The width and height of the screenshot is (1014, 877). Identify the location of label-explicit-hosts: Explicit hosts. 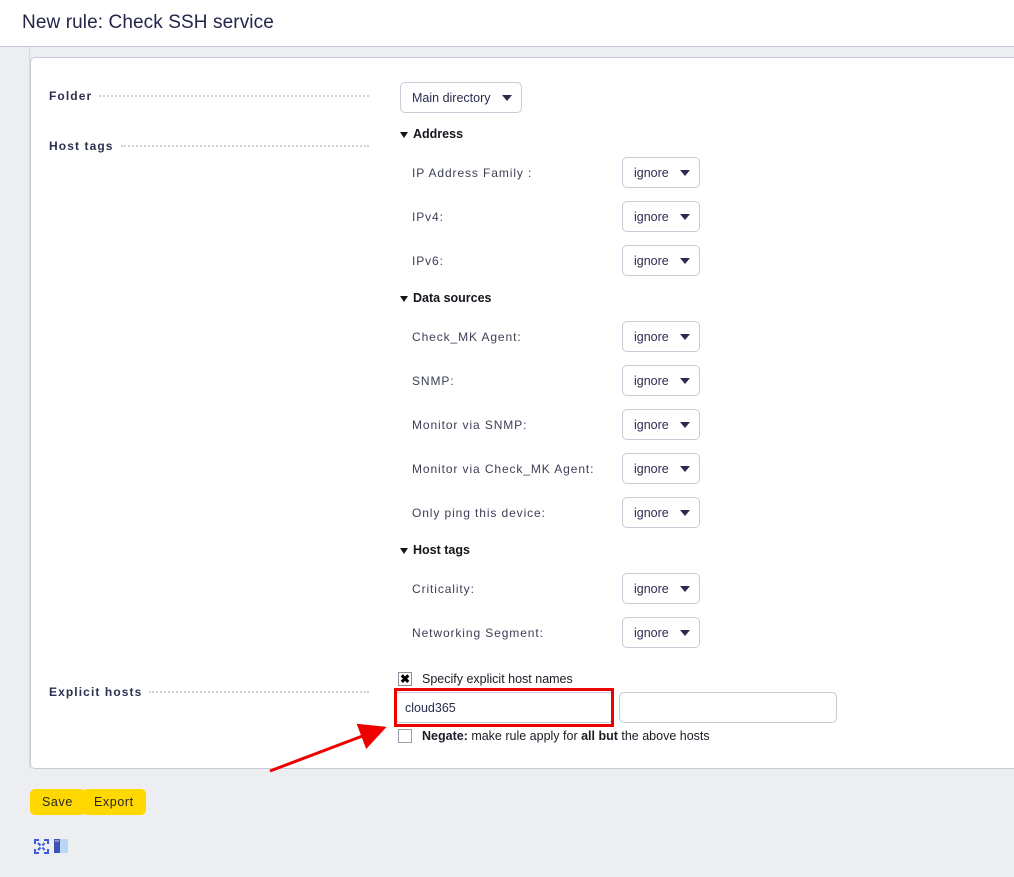
(96, 692).